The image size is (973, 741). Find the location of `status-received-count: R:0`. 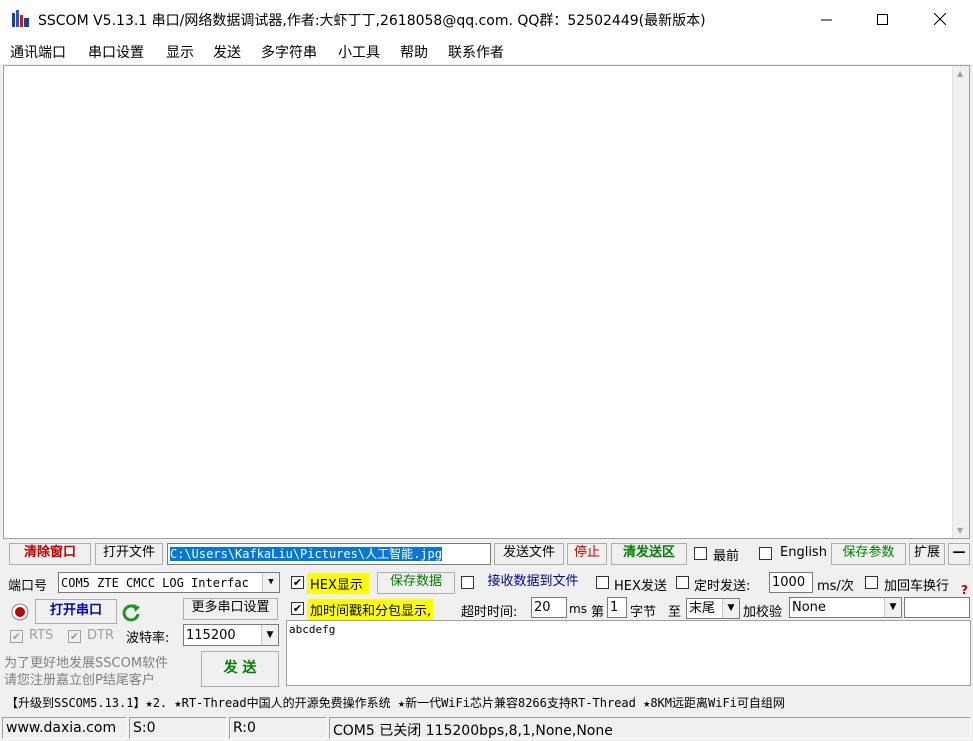

status-received-count: R:0 is located at coordinates (278, 728).